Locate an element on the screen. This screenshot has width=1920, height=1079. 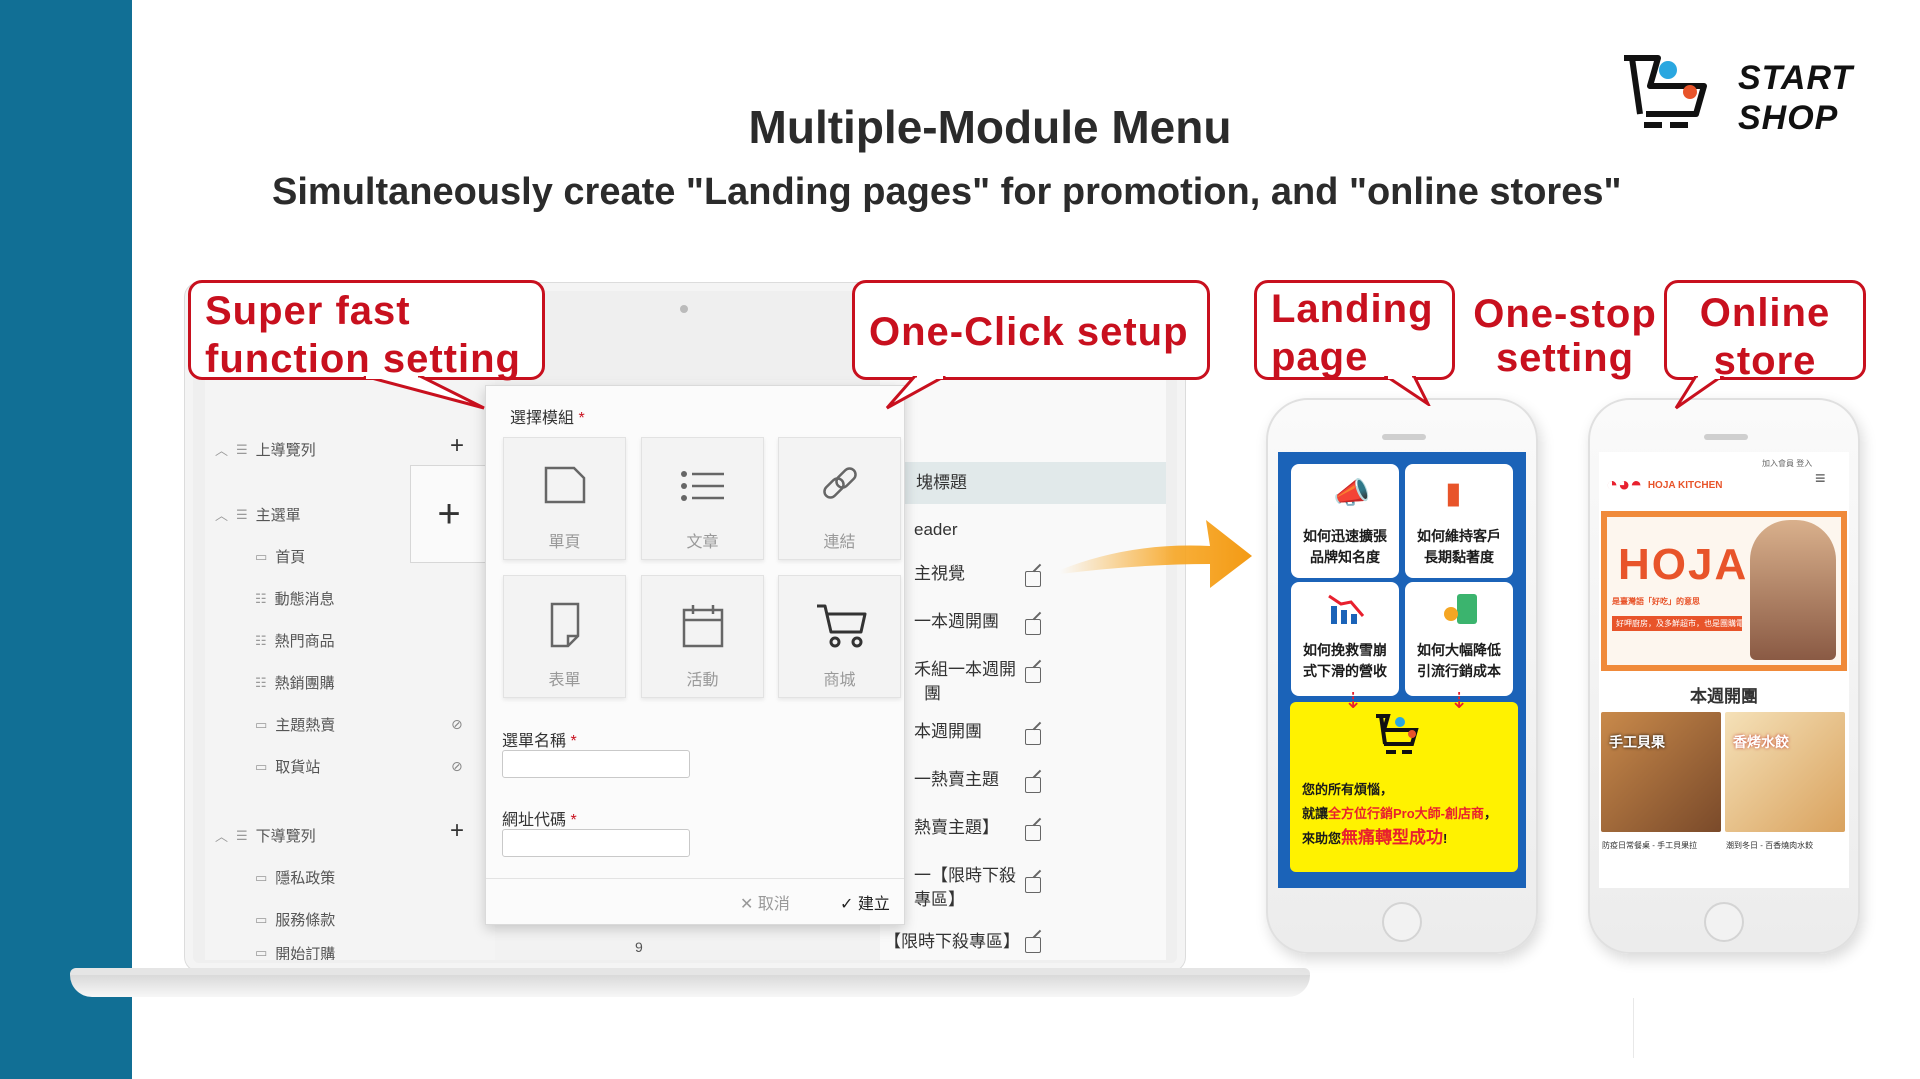
list-item: 專區】 is located at coordinates (1023, 900).